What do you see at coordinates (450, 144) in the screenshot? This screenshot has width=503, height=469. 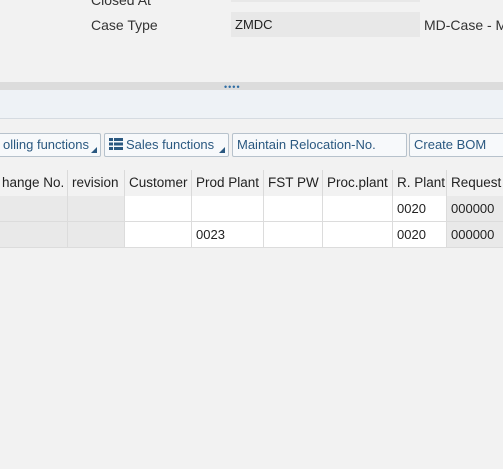 I see `create-bom-label: Create BOM` at bounding box center [450, 144].